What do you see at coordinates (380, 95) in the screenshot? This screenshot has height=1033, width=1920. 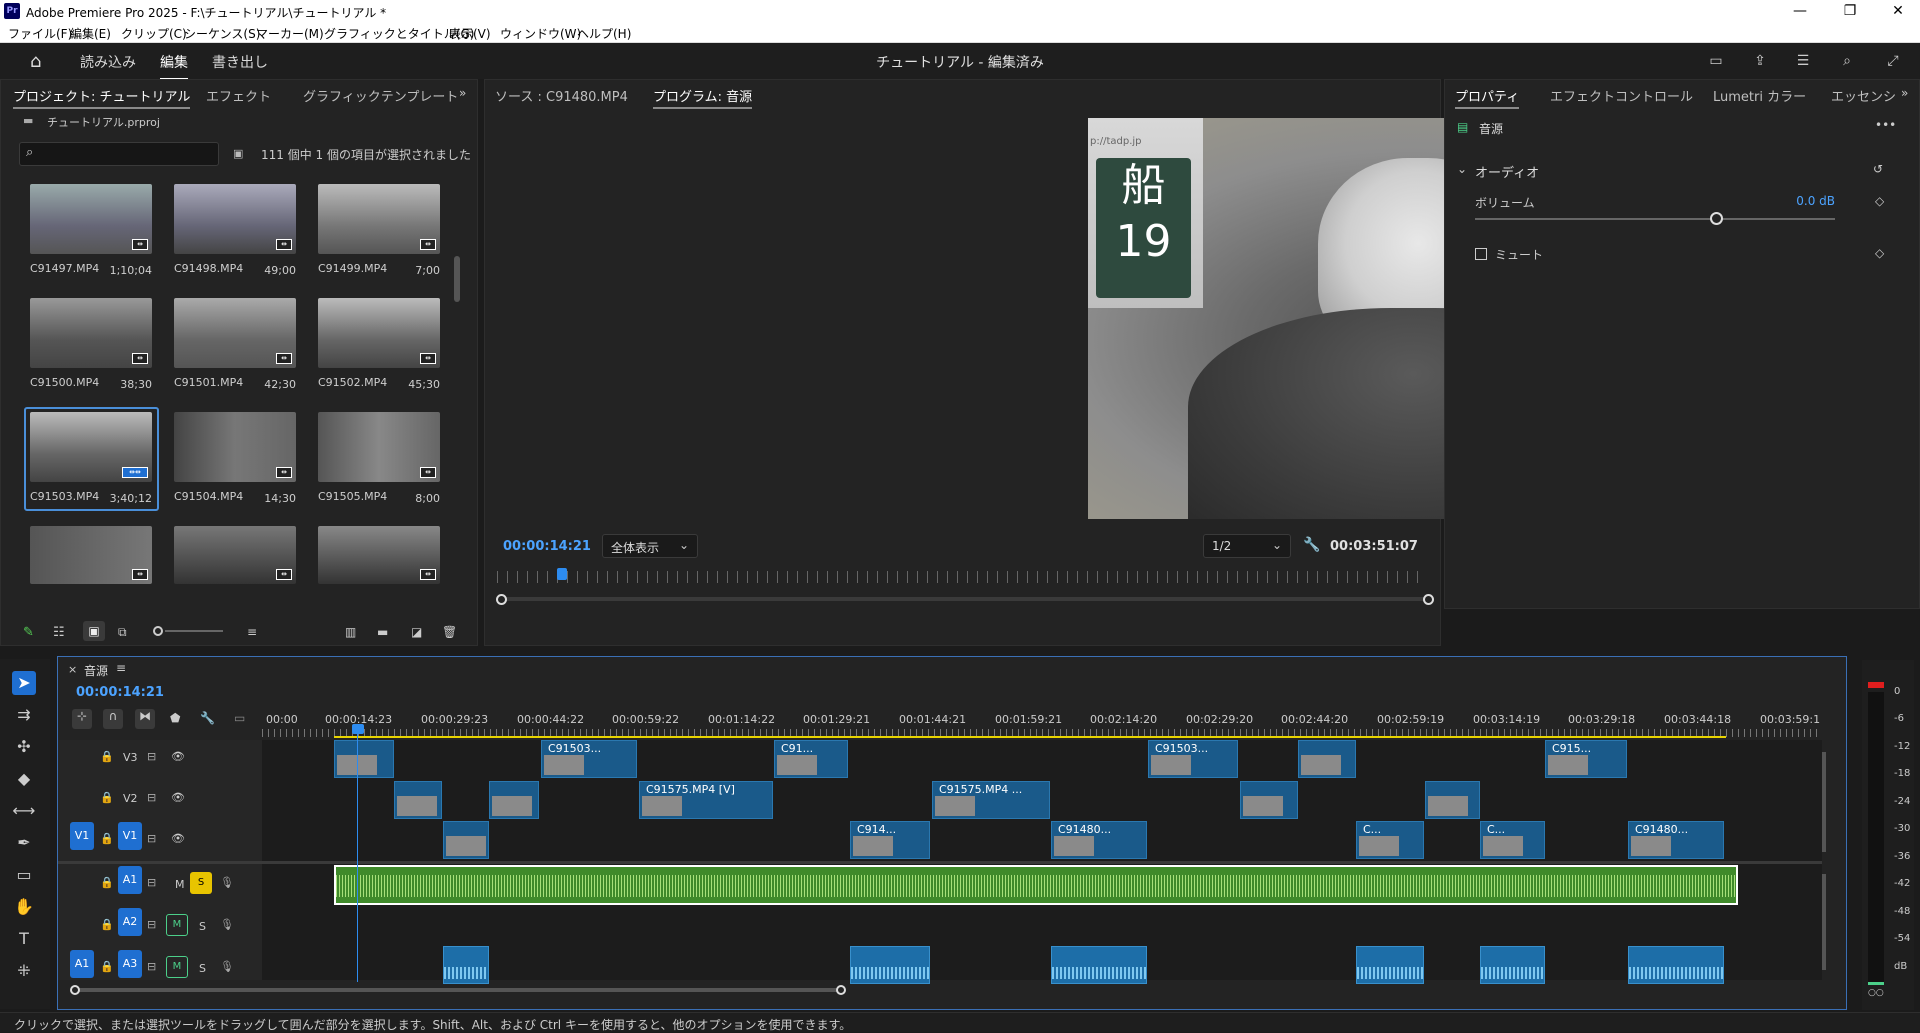 I see `tab-graphic-templates: グラフィックテンプレート` at bounding box center [380, 95].